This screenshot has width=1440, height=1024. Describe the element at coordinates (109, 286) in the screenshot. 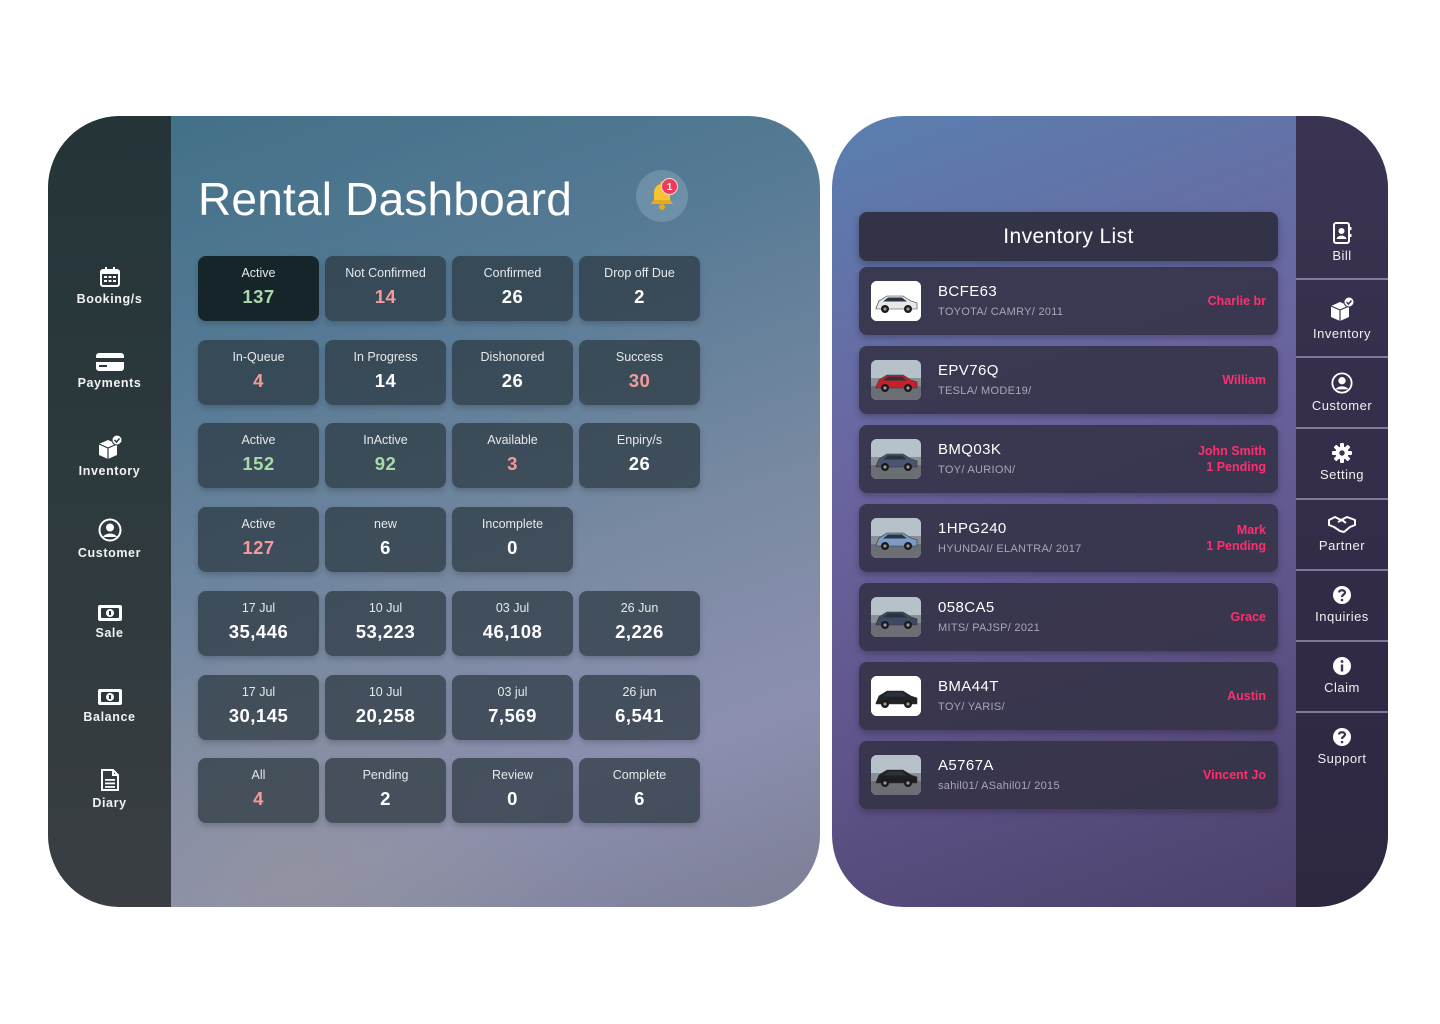

I see `sidebar-item-bookings: Booking/s` at that location.